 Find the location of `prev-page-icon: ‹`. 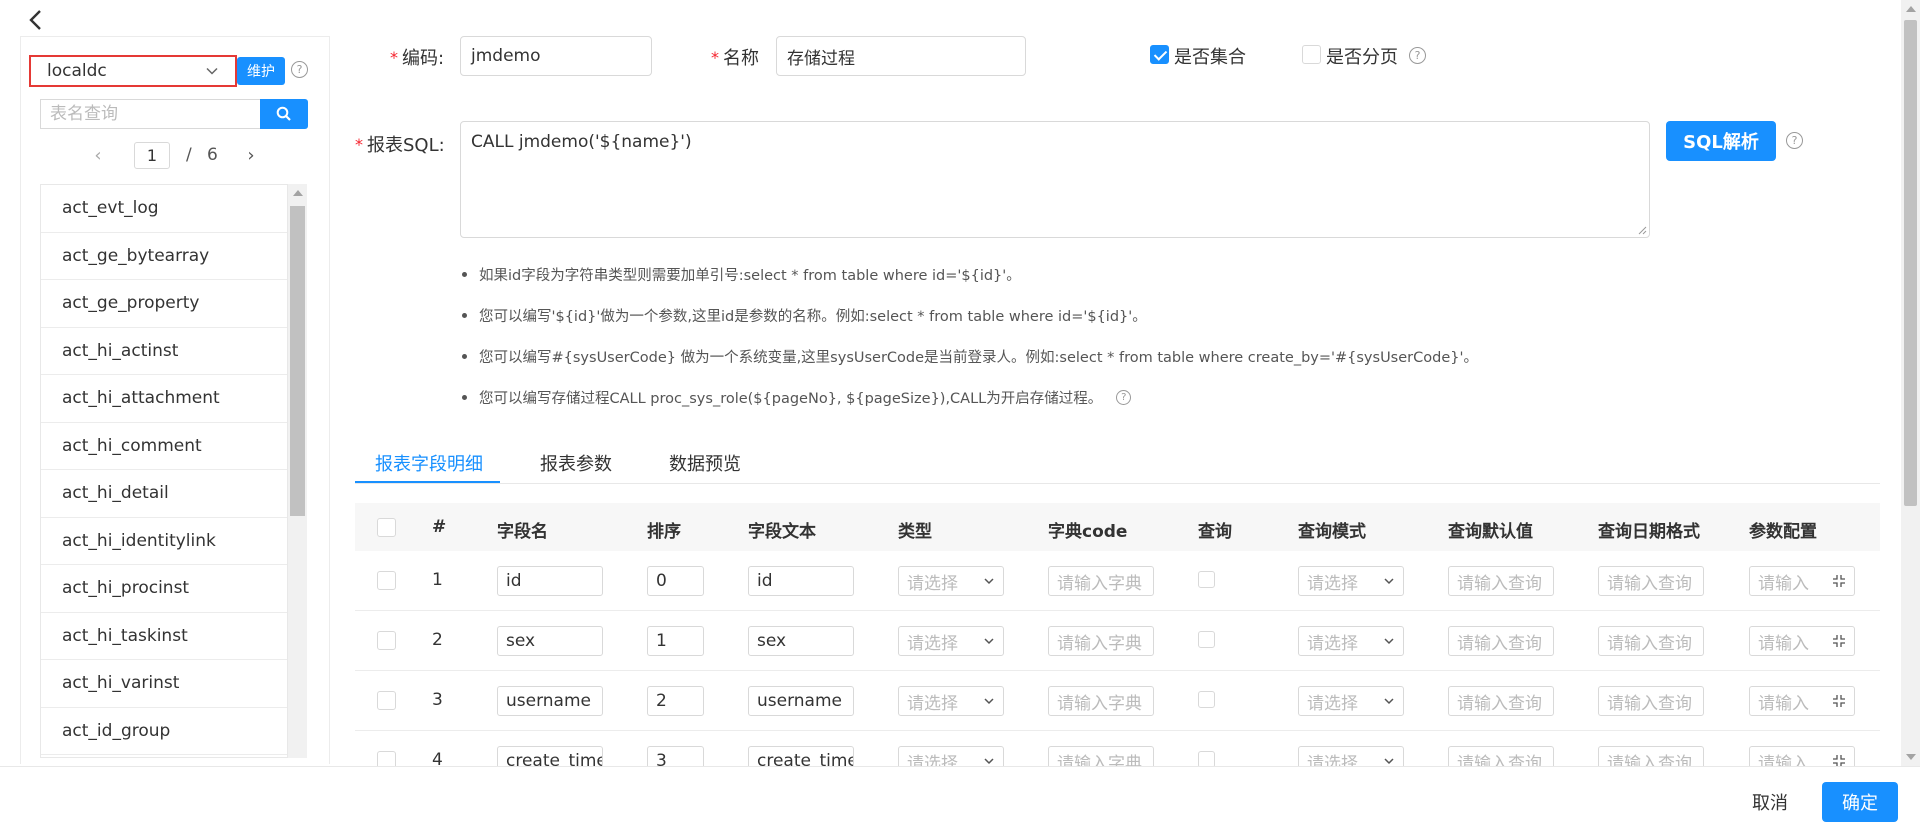

prev-page-icon: ‹ is located at coordinates (98, 155).